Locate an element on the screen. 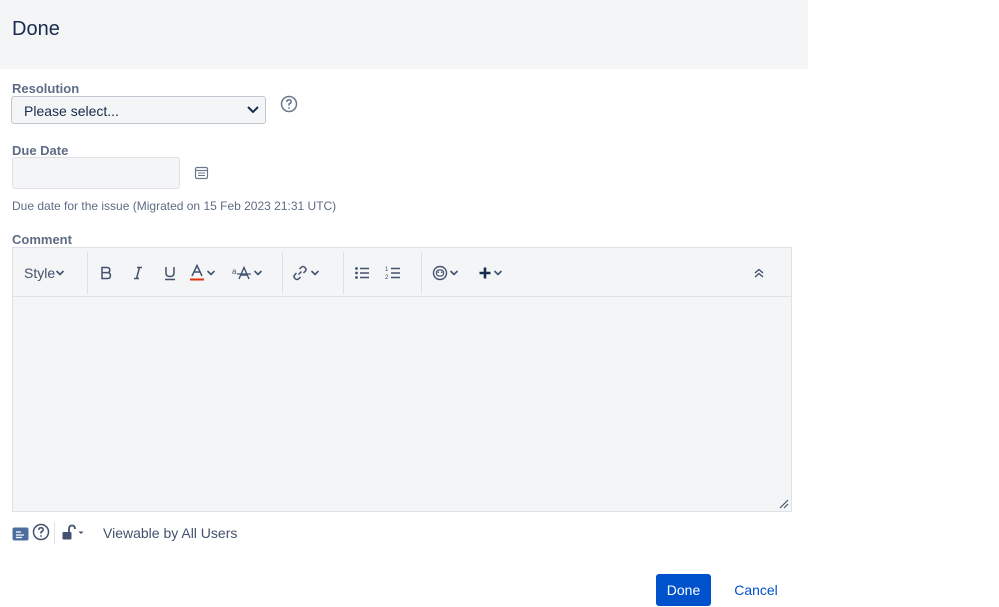 The width and height of the screenshot is (999, 607). underline-icon is located at coordinates (170, 273).